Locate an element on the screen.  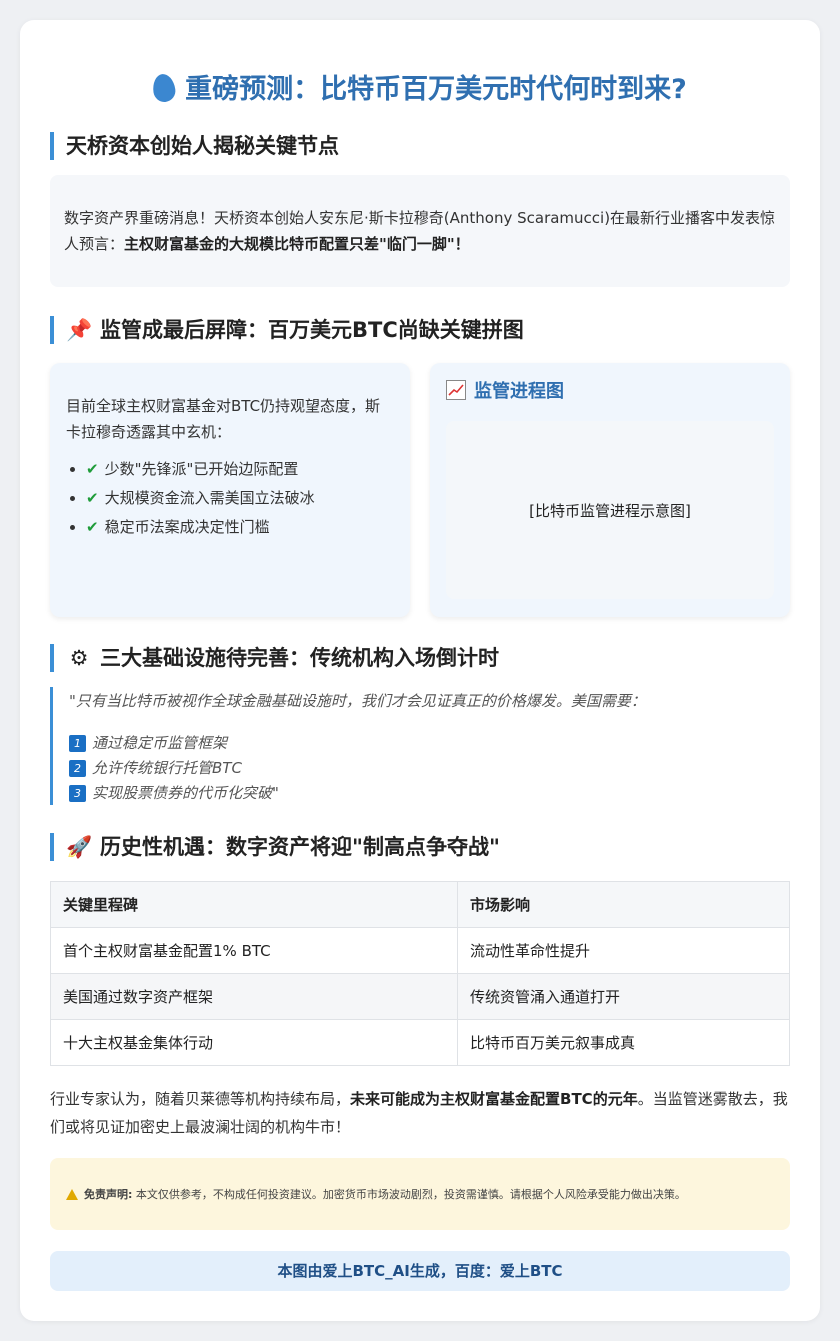
chart-title-text: 监管进程图 is located at coordinates (519, 391).